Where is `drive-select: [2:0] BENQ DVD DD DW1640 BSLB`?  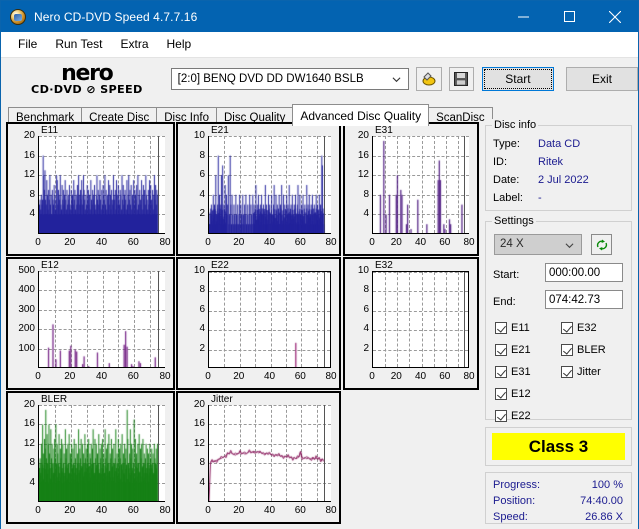
drive-select: [2:0] BENQ DVD DD DW1640 BSLB is located at coordinates (290, 78).